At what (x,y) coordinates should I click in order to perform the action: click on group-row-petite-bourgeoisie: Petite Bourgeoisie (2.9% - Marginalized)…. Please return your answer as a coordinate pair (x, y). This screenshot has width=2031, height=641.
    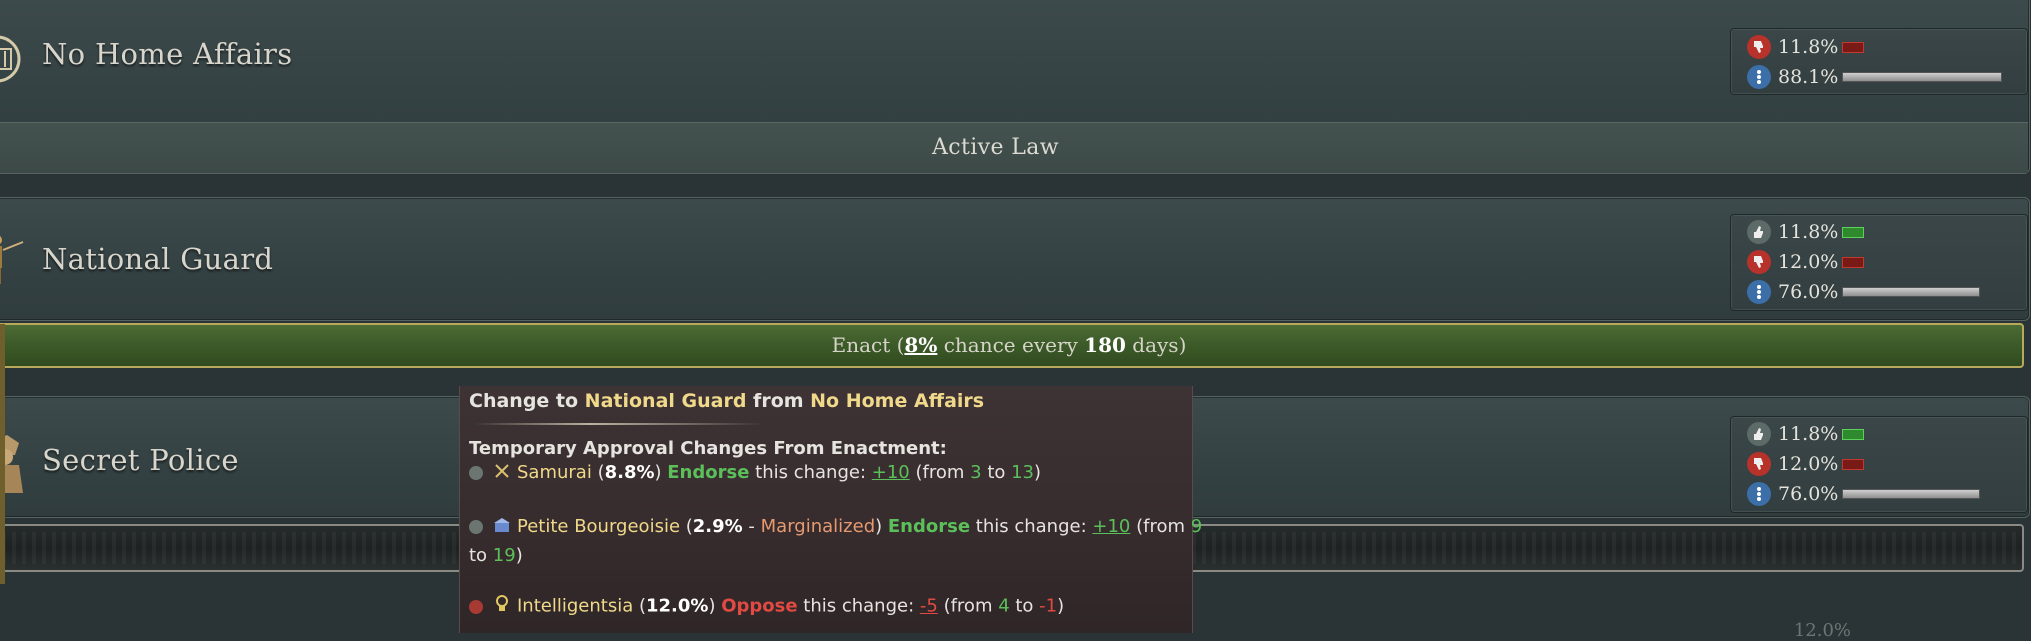
    Looking at the image, I should click on (835, 527).